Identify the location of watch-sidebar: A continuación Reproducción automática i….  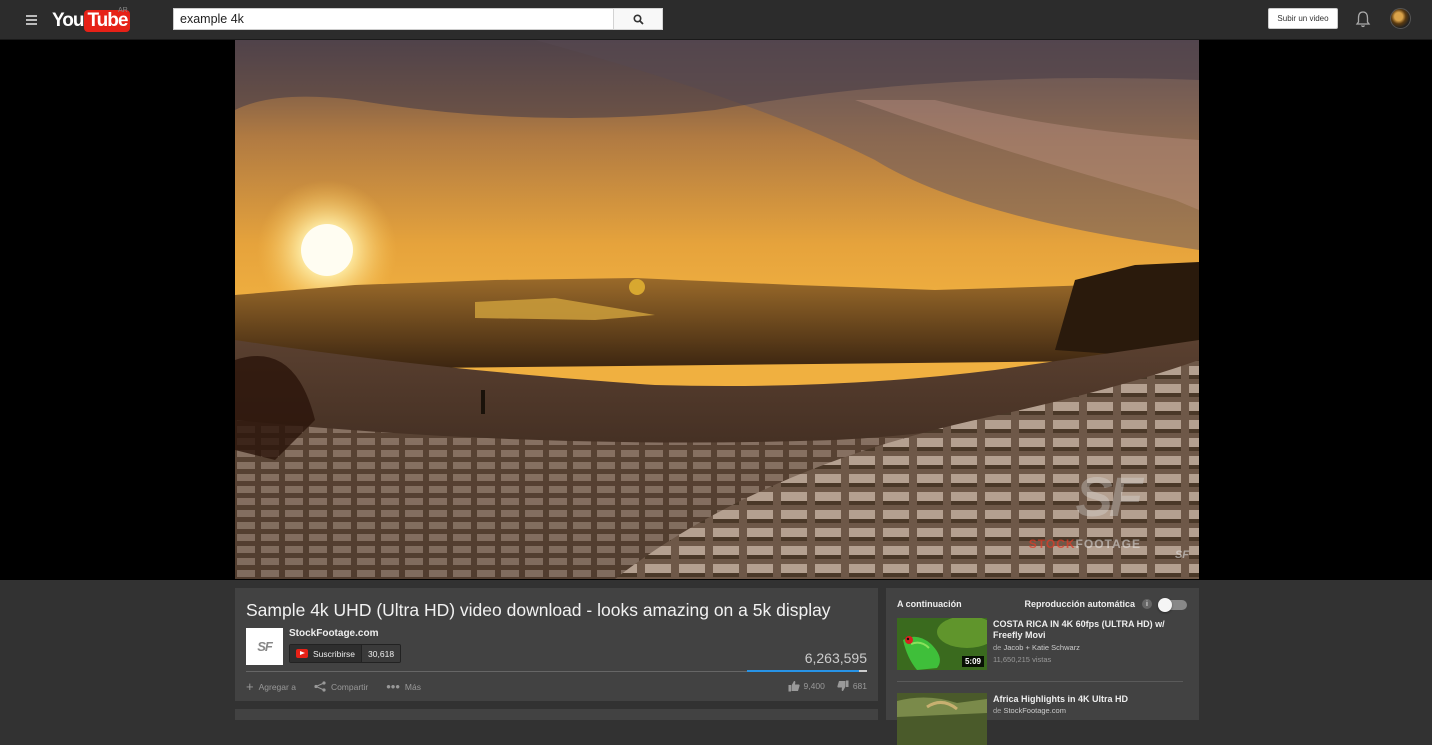
(1042, 666).